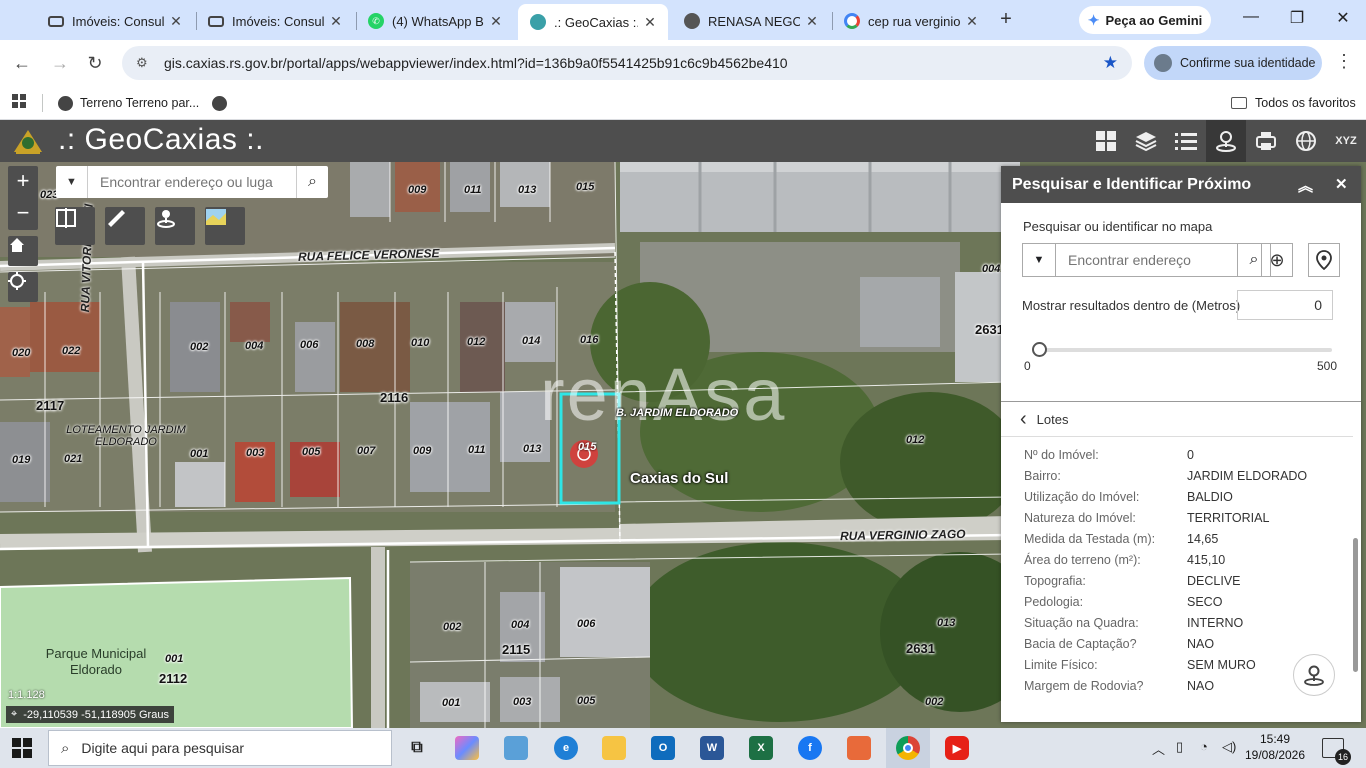 This screenshot has height=768, width=1366. What do you see at coordinates (175, 226) in the screenshot?
I see `nearby-tool-button` at bounding box center [175, 226].